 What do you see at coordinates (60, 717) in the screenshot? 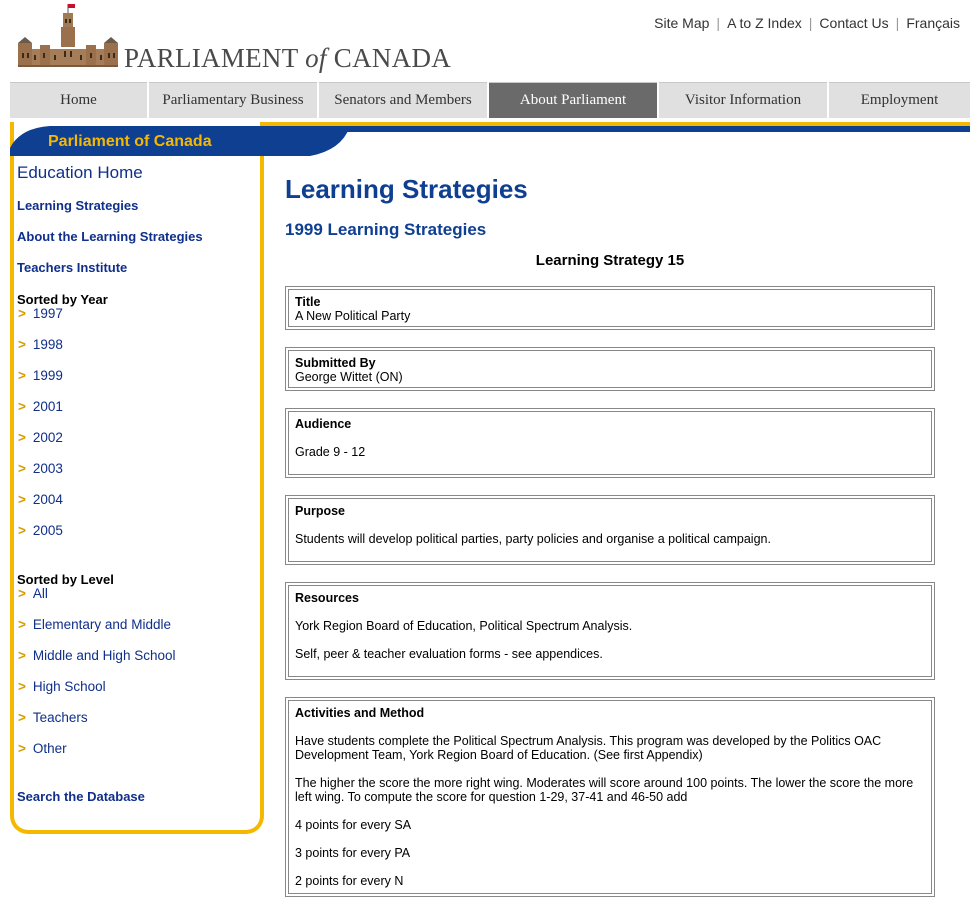
I see `level-label: Teachers` at bounding box center [60, 717].